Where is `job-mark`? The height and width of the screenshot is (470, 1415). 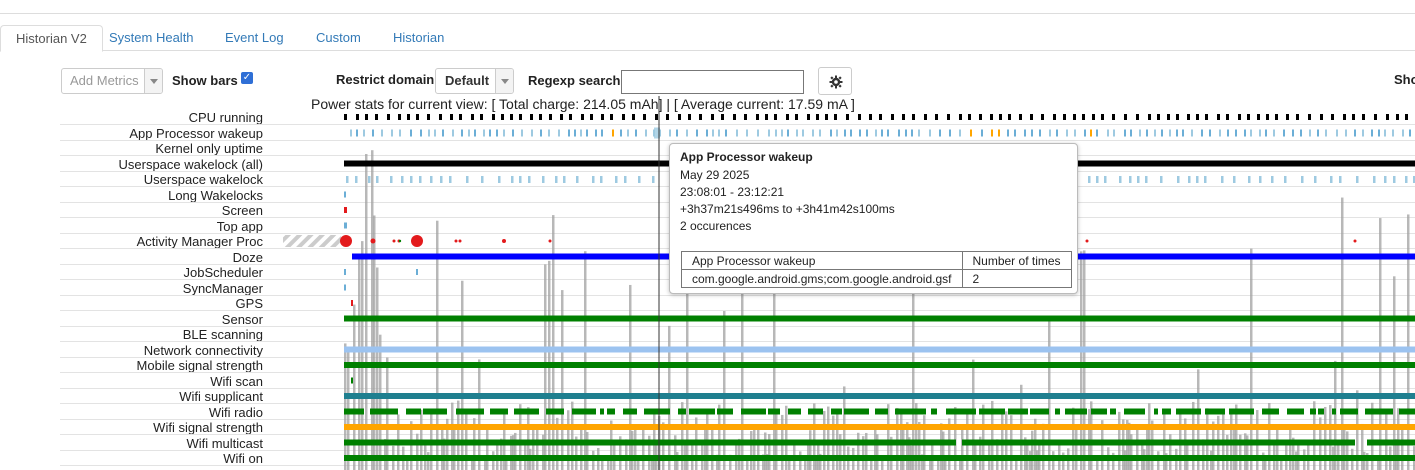 job-mark is located at coordinates (345, 272).